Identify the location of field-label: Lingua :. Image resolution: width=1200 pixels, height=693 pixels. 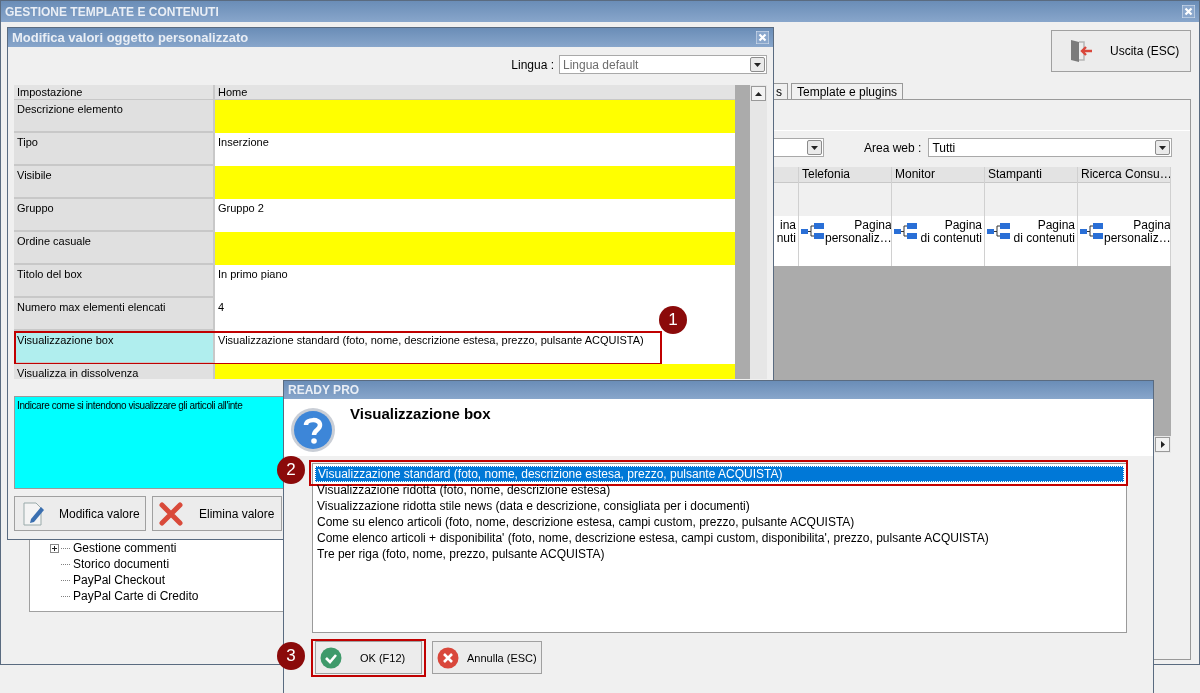
(532, 64).